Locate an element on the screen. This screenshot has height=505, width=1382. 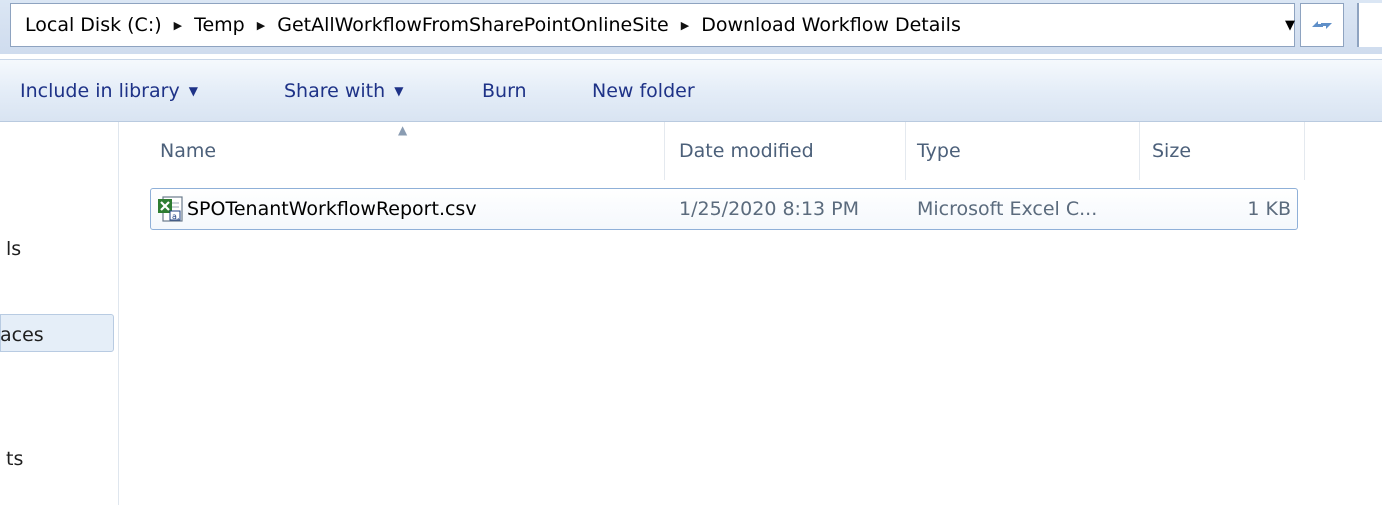
include-in-library-button: Include in library ▼ is located at coordinates (109, 91).